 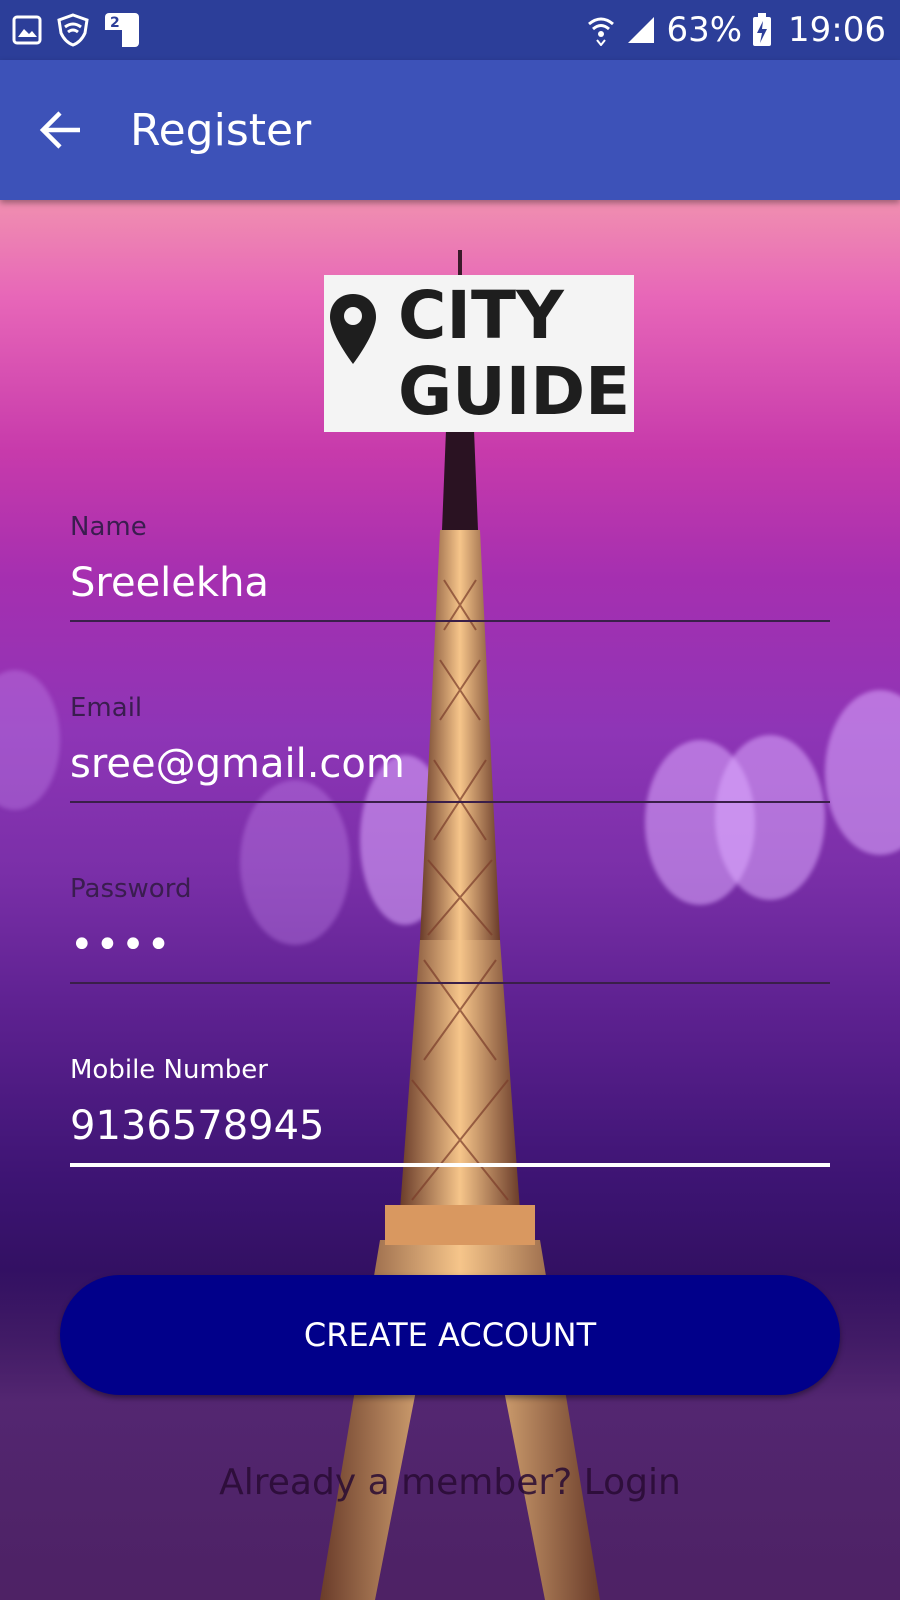 I want to click on gallery-icon, so click(x=27, y=30).